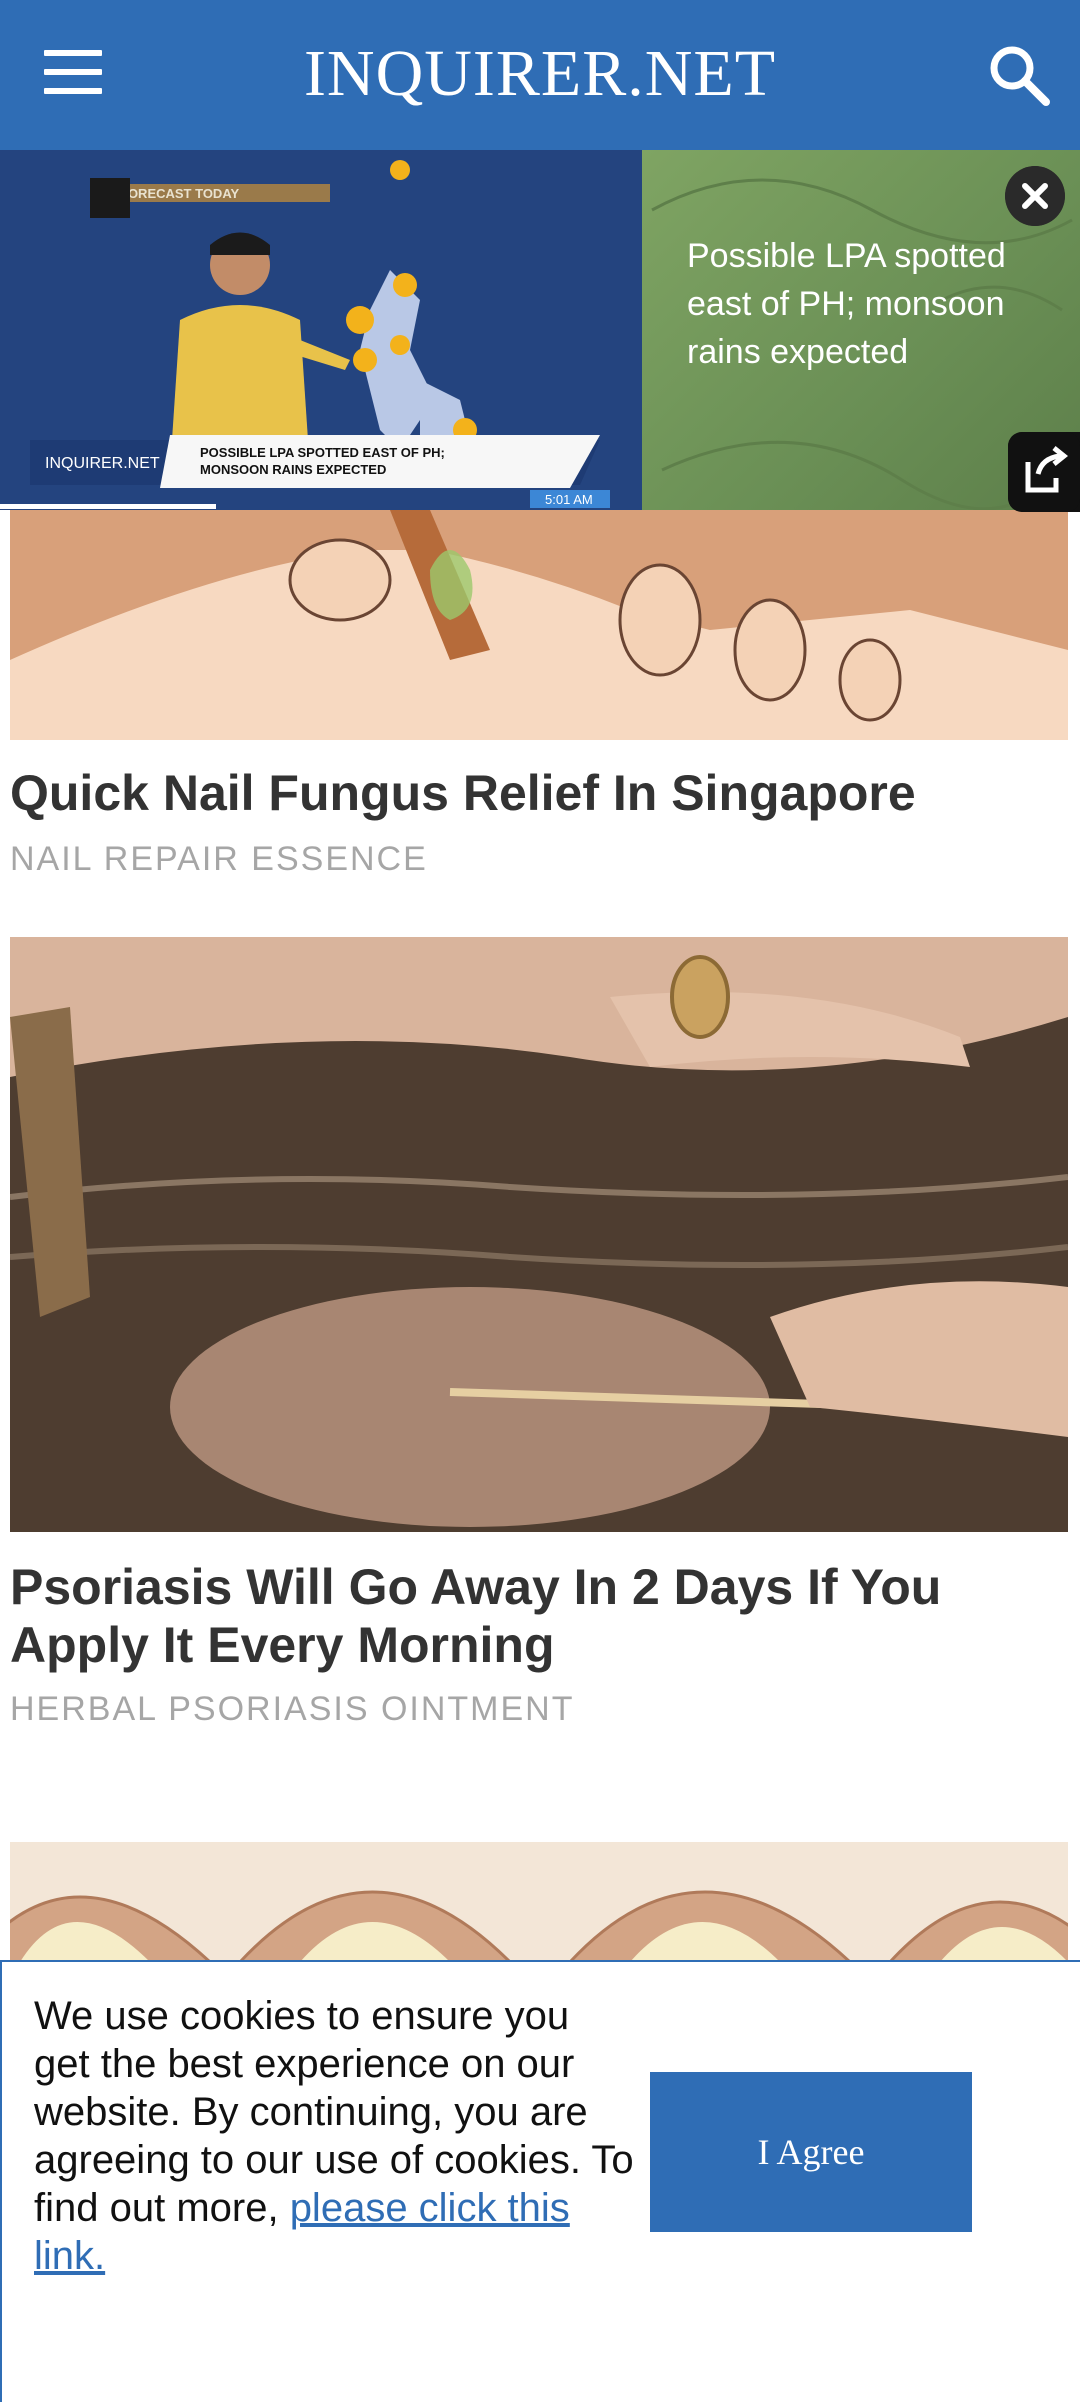 Image resolution: width=1080 pixels, height=2402 pixels. I want to click on site-logo: INQUIRER.NET, so click(540, 74).